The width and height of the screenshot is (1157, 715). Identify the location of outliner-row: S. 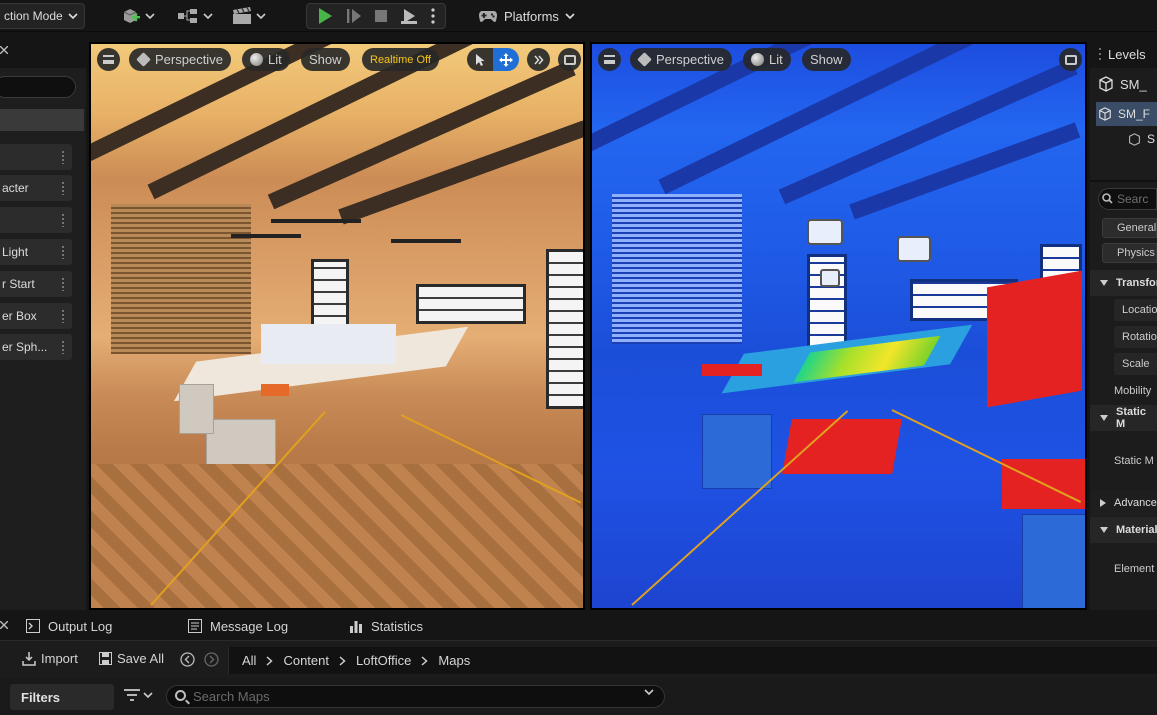
(1141, 139).